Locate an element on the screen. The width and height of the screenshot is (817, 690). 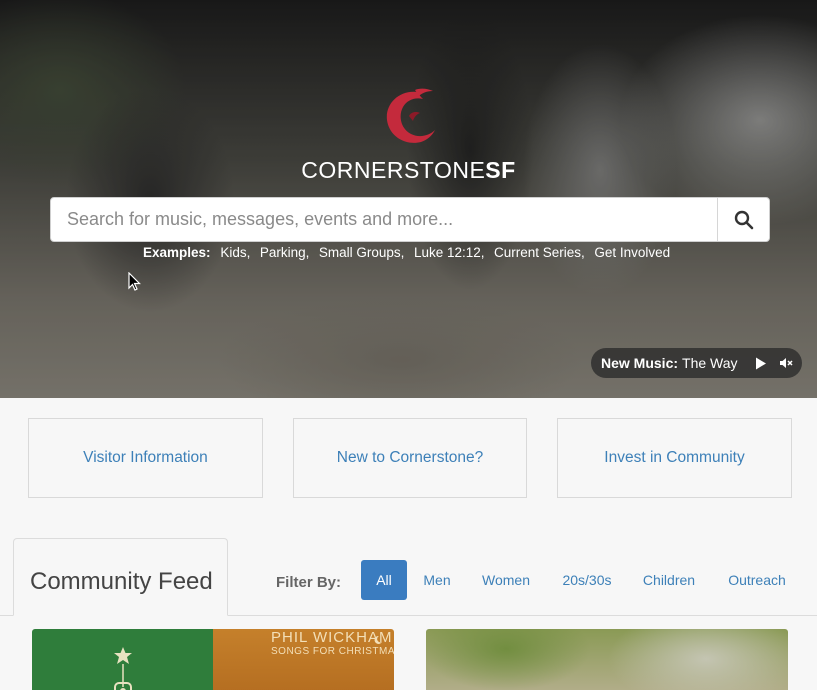
new-music-title: The Way is located at coordinates (710, 363).